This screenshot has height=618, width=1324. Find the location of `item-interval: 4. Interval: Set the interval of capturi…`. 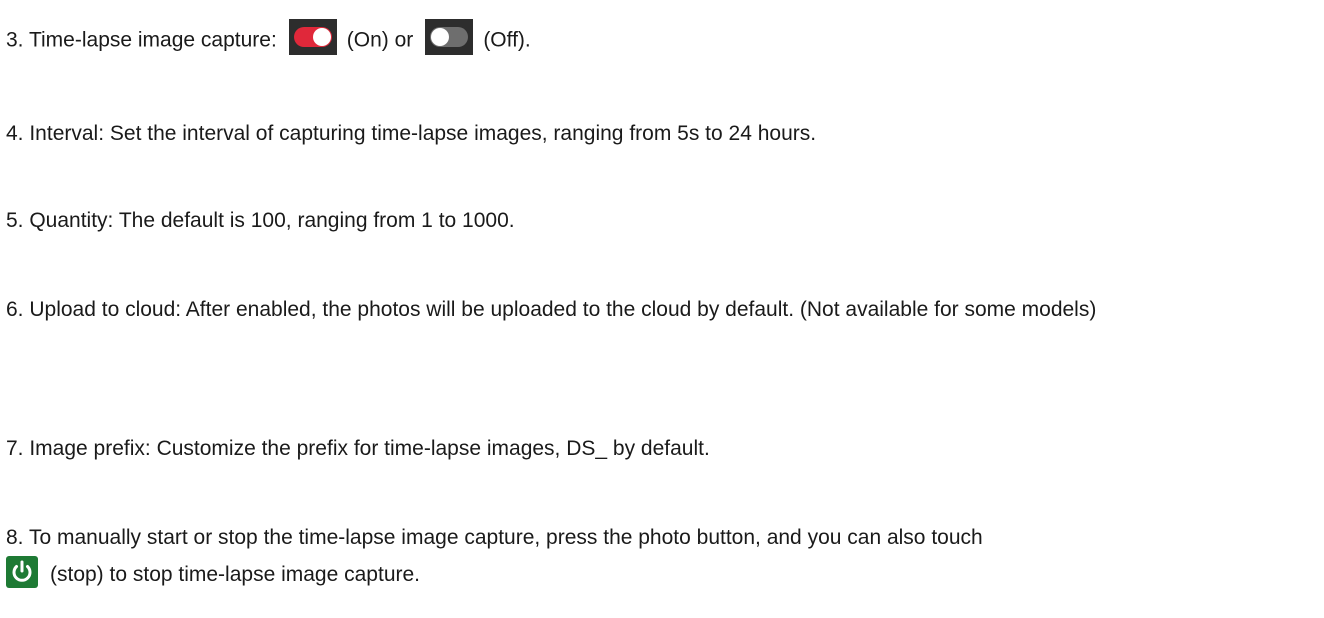

item-interval: 4. Interval: Set the interval of capturi… is located at coordinates (411, 133).